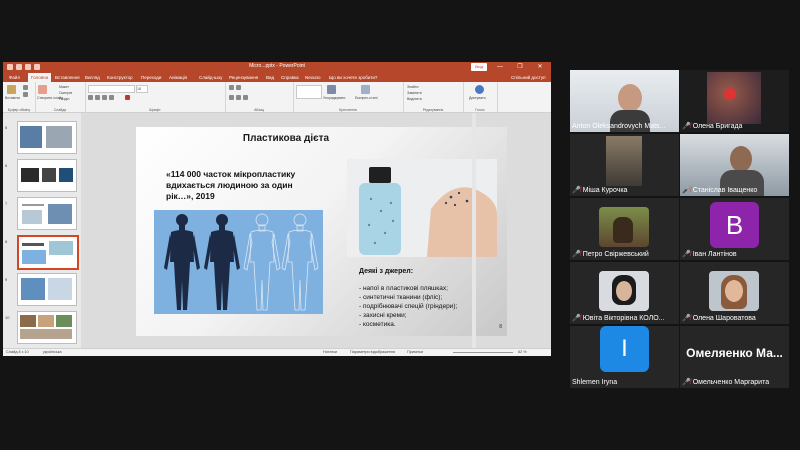 This screenshot has height=450, width=800. I want to click on participant-tile: 🎤̸ Станіслав Іващенко, so click(734, 165).